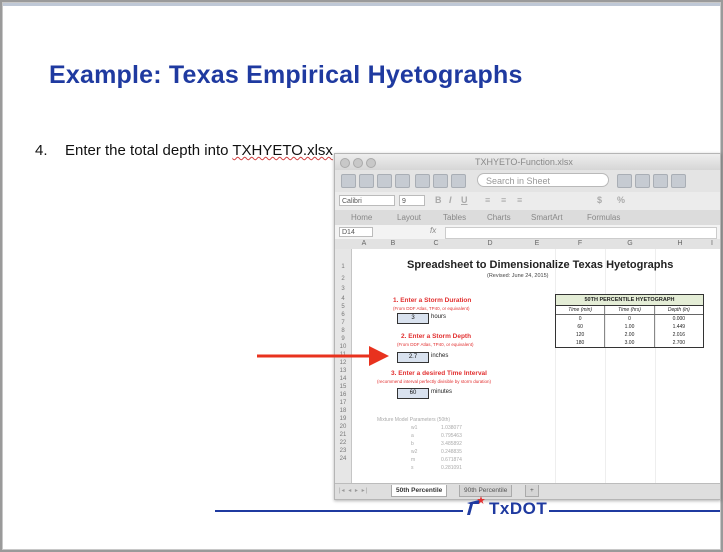  I want to click on column-header: H, so click(680, 244).